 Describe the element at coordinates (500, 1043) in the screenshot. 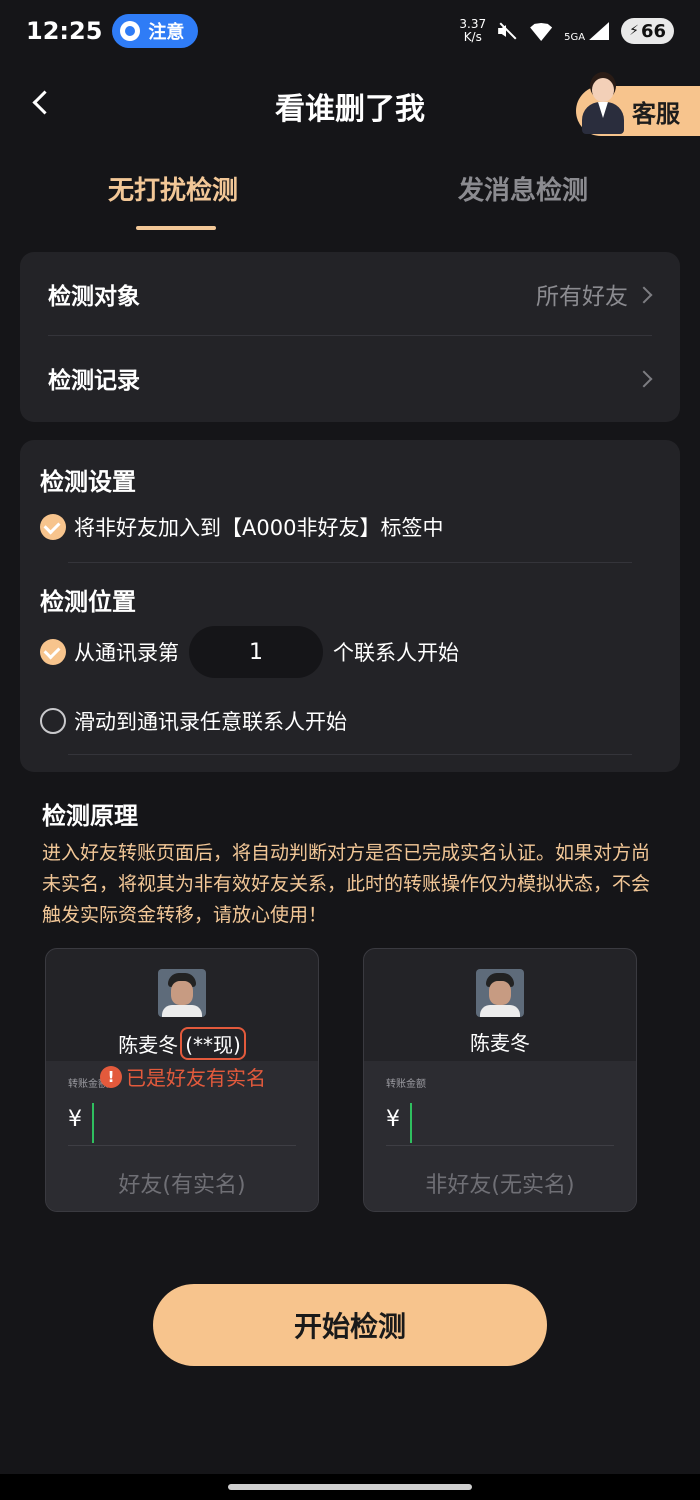

I see `demo-contact-name: 陈麦冬` at that location.